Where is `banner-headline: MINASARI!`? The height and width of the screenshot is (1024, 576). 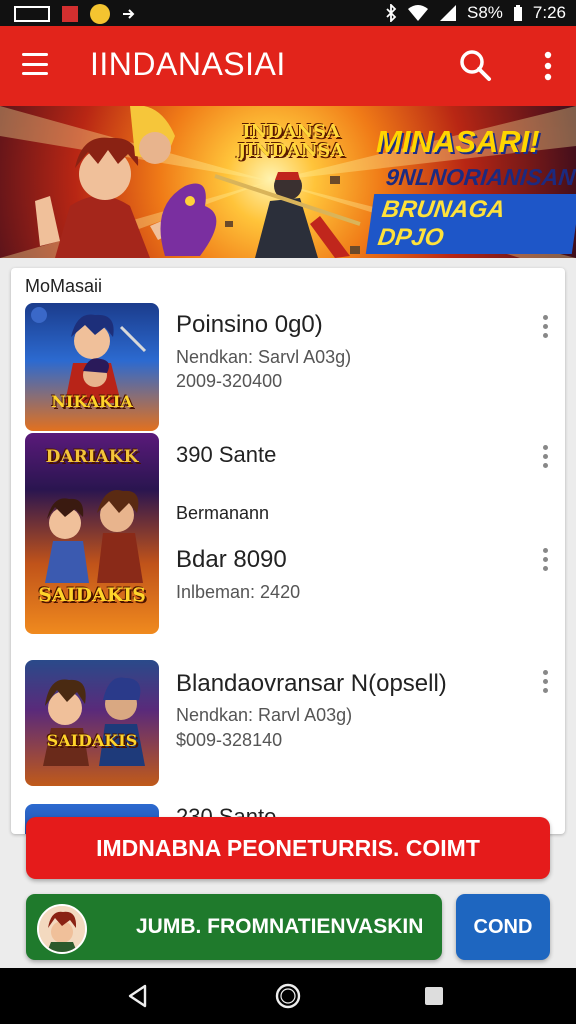
banner-headline: MINASARI! is located at coordinates (458, 141).